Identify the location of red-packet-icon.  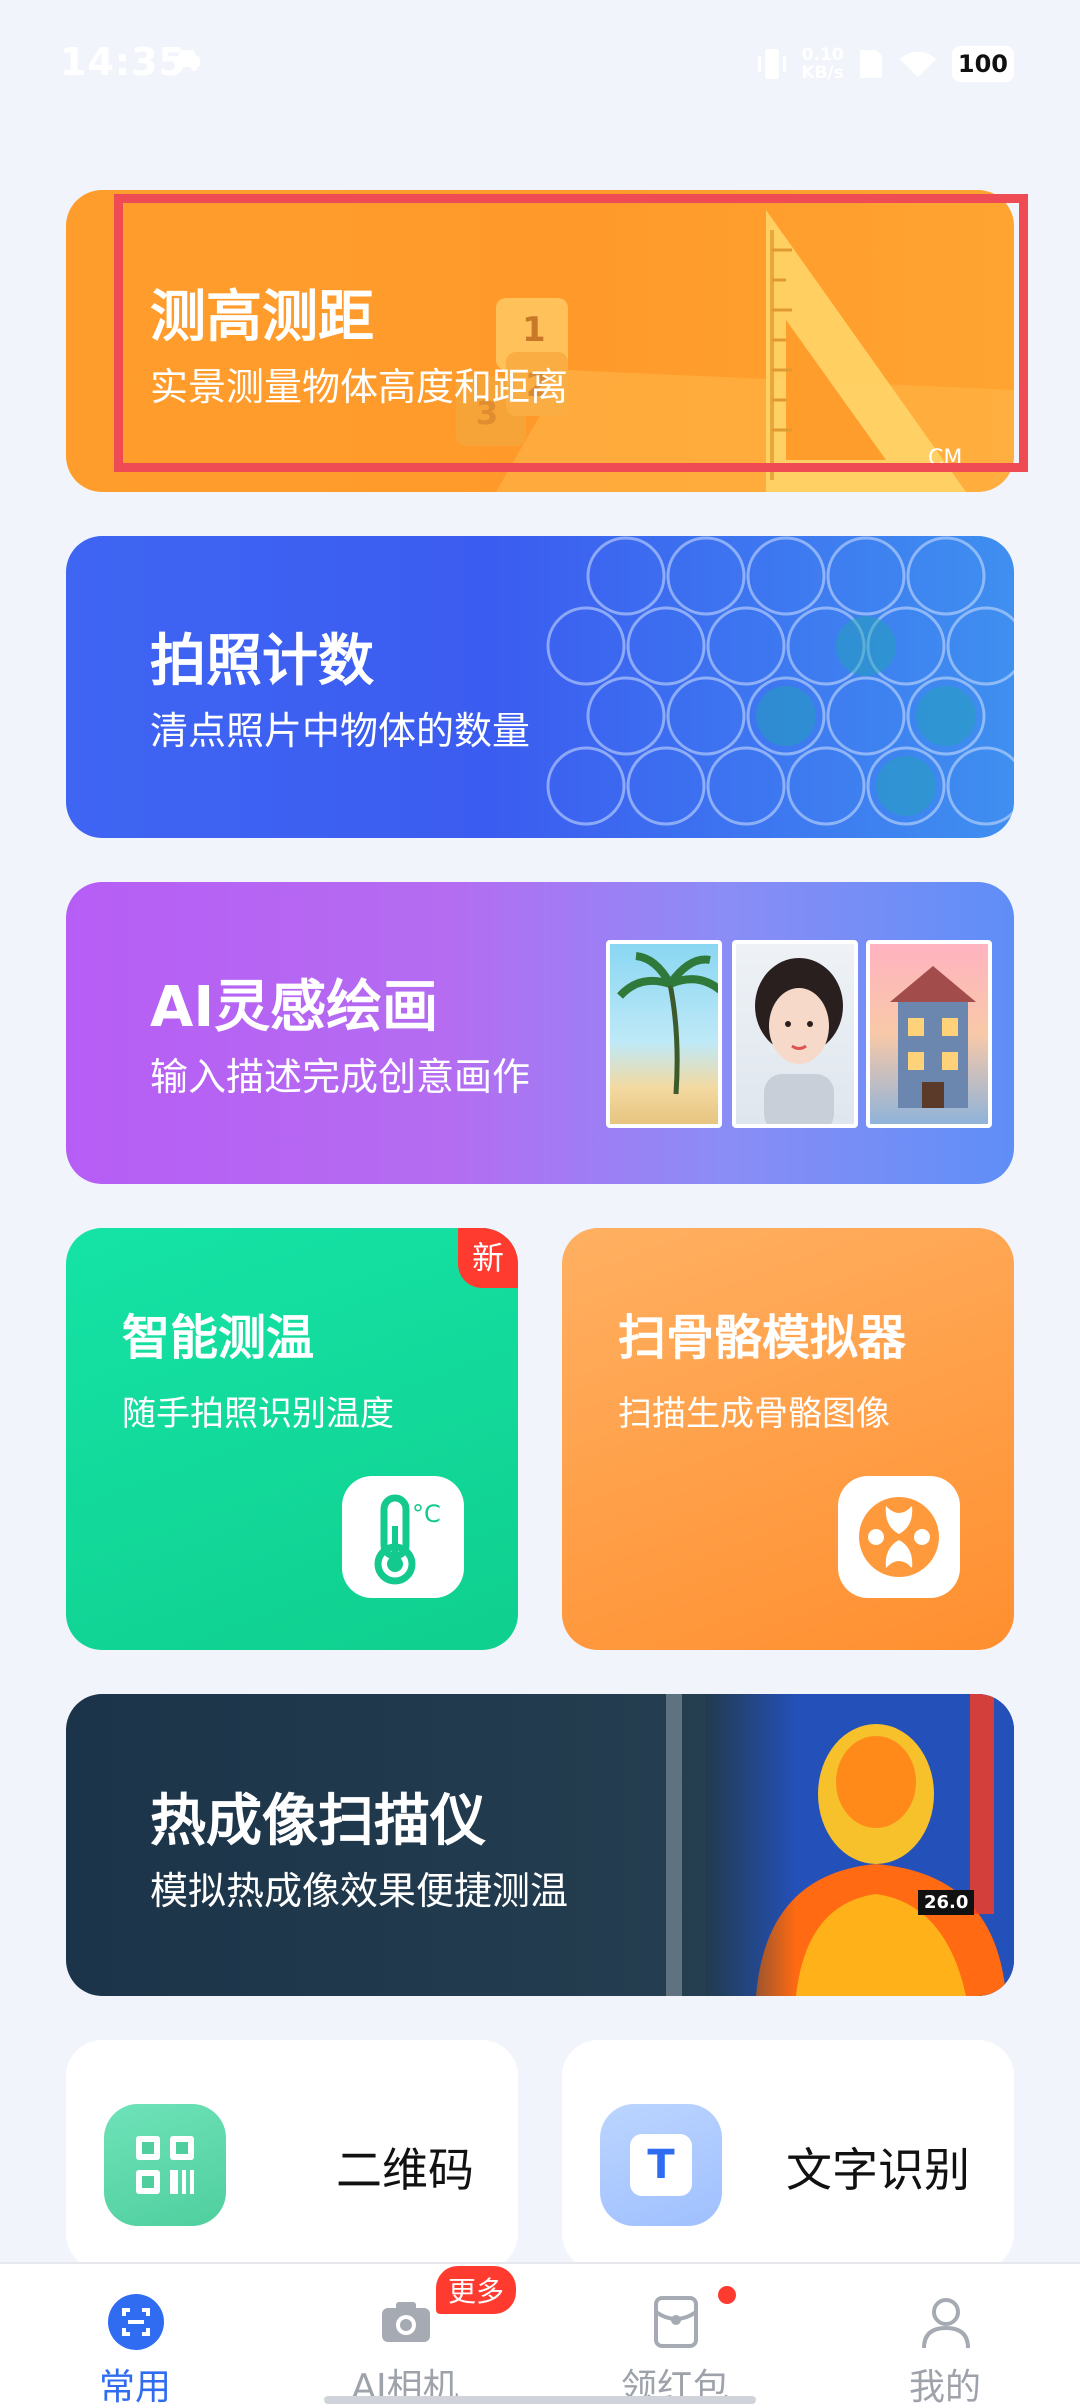
(676, 2322).